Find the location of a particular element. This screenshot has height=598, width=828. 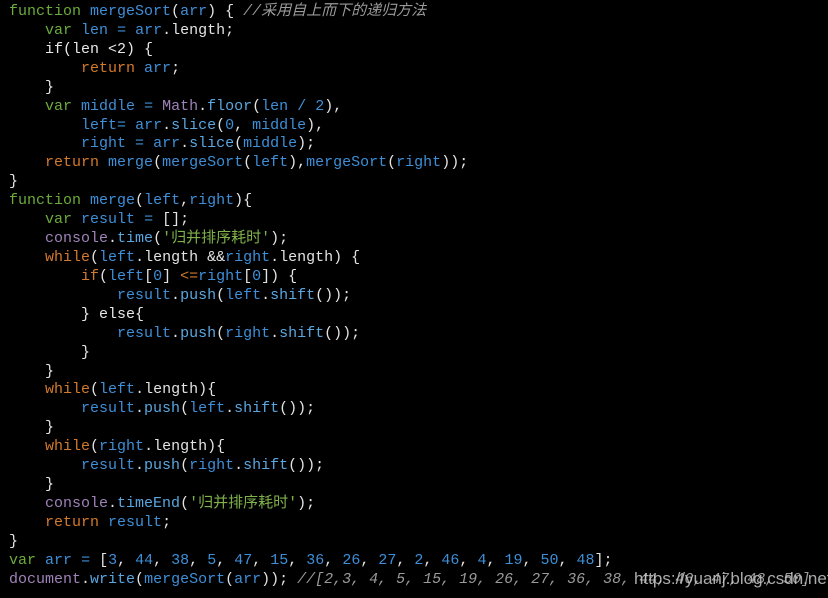

code-line: var middle = Math.floor(len / 2), is located at coordinates (194, 106).